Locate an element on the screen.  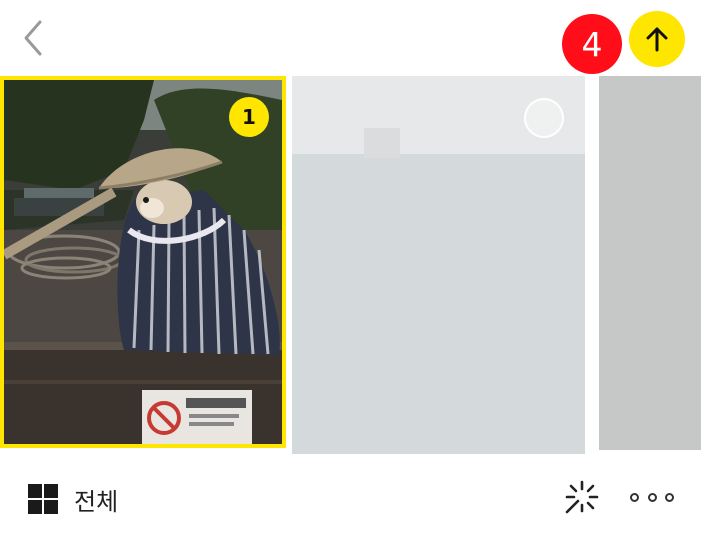
sparkle-icon is located at coordinates (582, 497).